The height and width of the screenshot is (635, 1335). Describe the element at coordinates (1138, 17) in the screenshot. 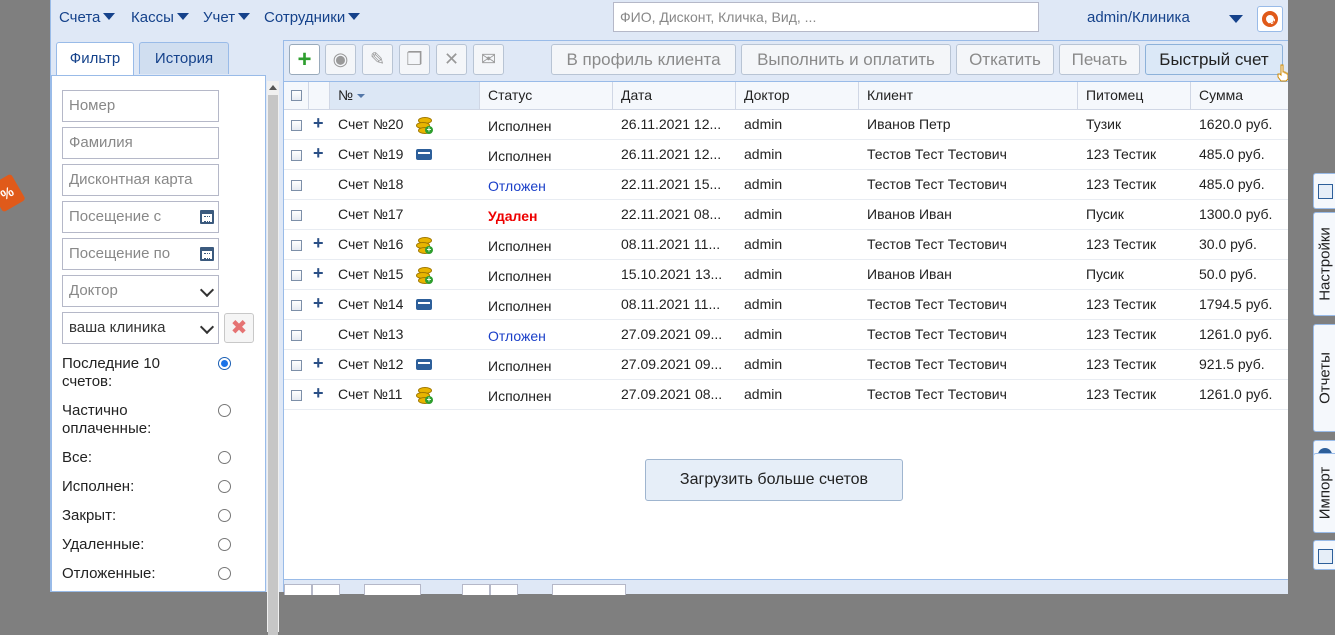

I see `user-menu: admin/Клиника` at that location.